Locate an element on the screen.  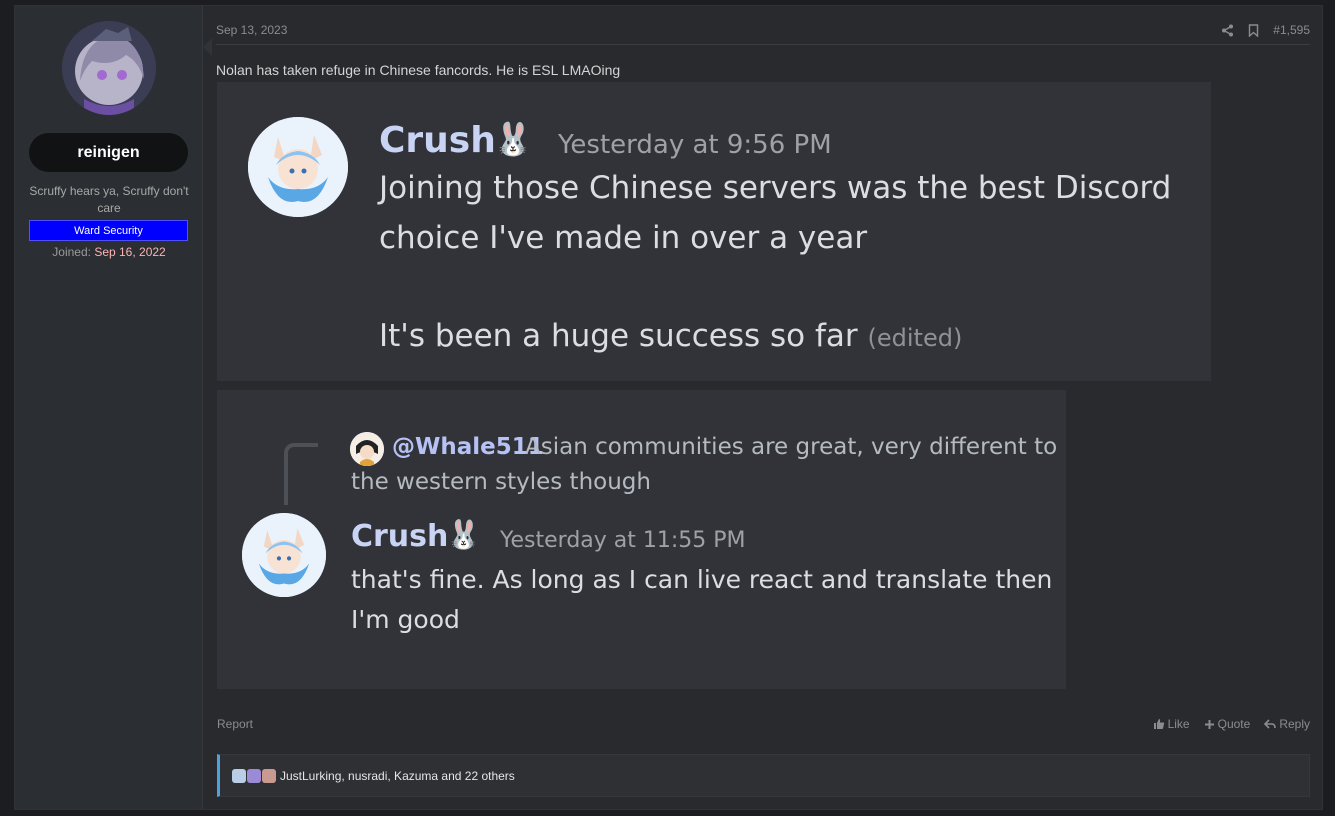
quote-button: Quote is located at coordinates (1227, 724).